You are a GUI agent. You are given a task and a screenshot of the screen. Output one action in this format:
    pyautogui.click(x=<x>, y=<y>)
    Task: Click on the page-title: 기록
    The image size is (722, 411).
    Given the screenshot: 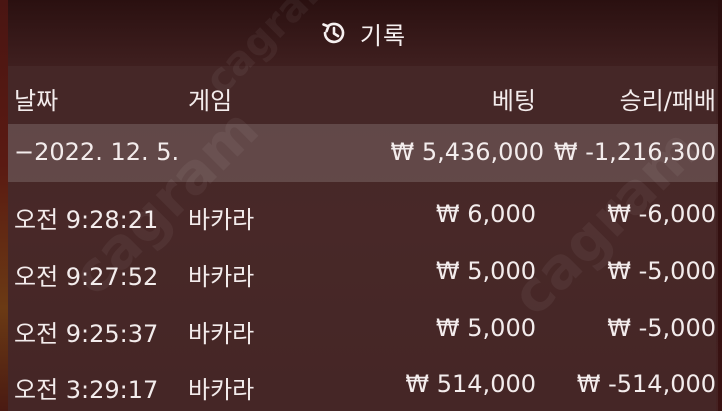 What is the action you would take?
    pyautogui.click(x=383, y=35)
    